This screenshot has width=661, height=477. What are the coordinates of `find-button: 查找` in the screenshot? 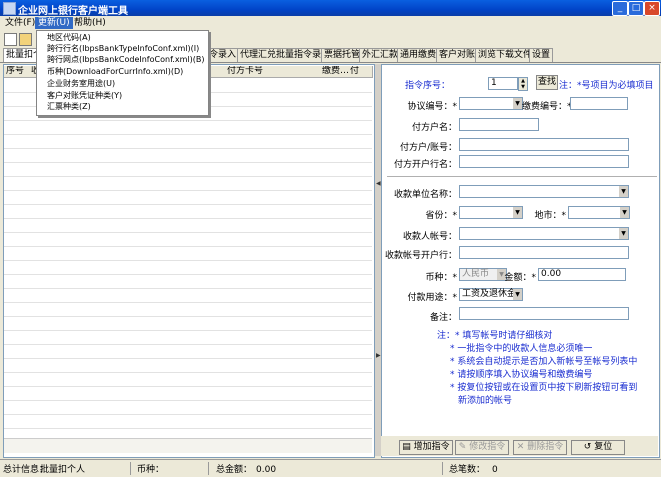 It's located at (547, 82).